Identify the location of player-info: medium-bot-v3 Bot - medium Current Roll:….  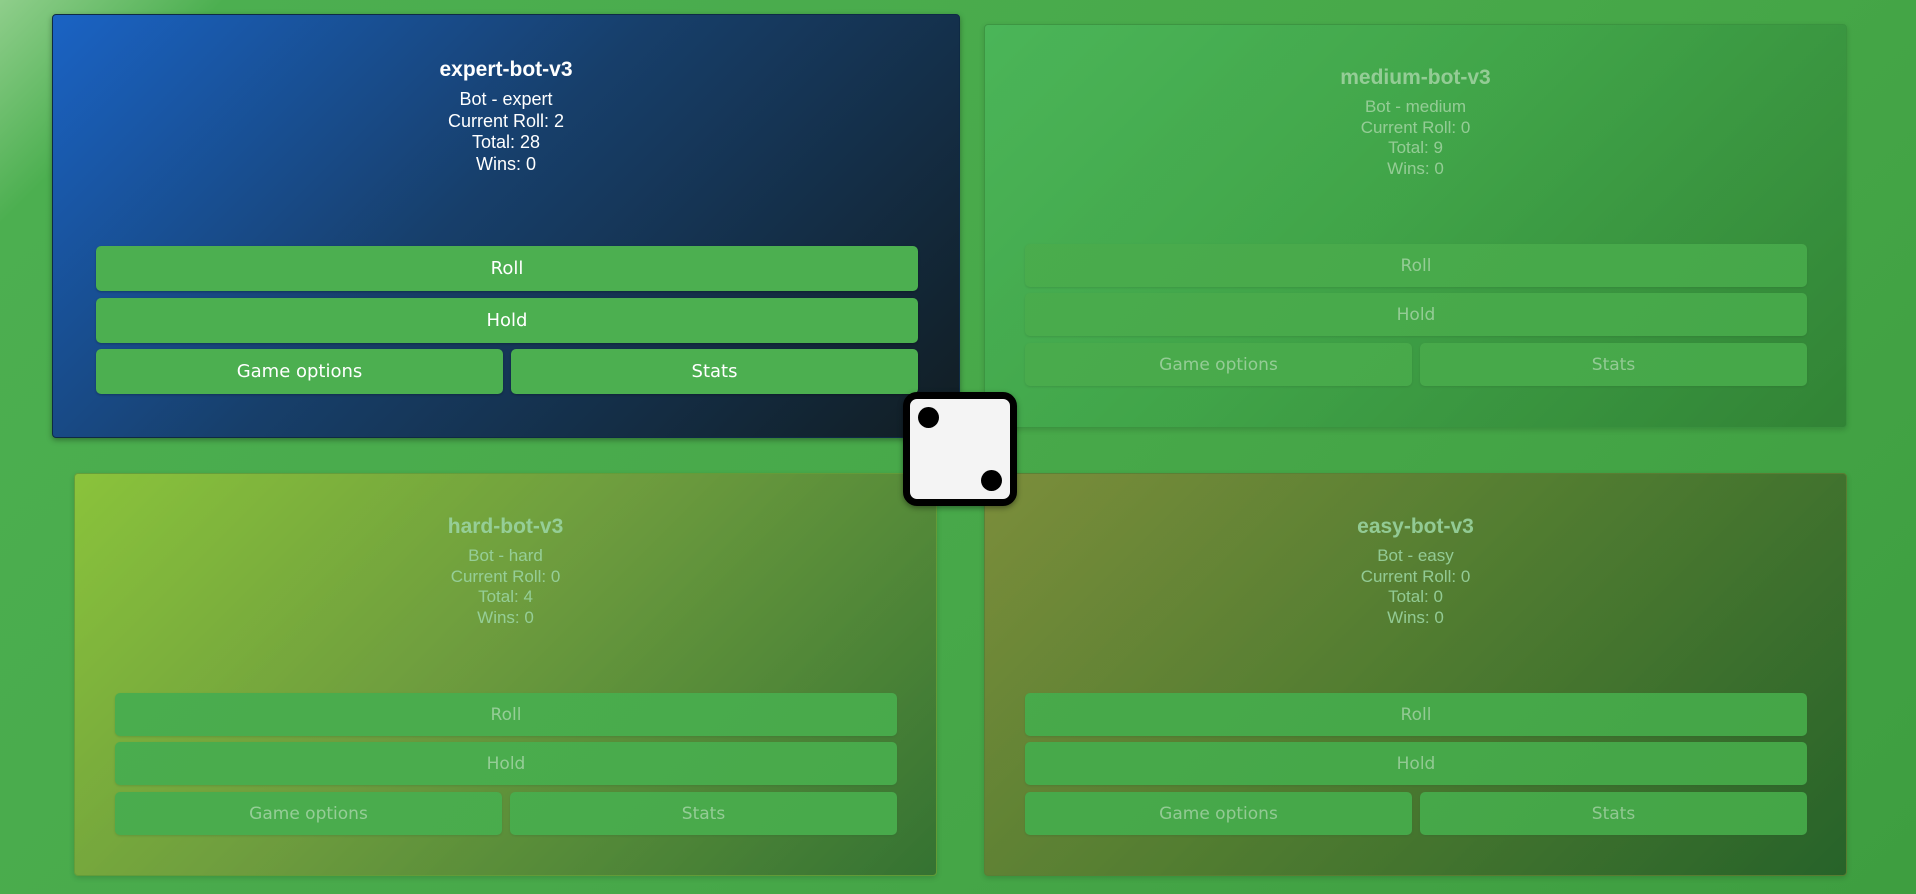
(1415, 122).